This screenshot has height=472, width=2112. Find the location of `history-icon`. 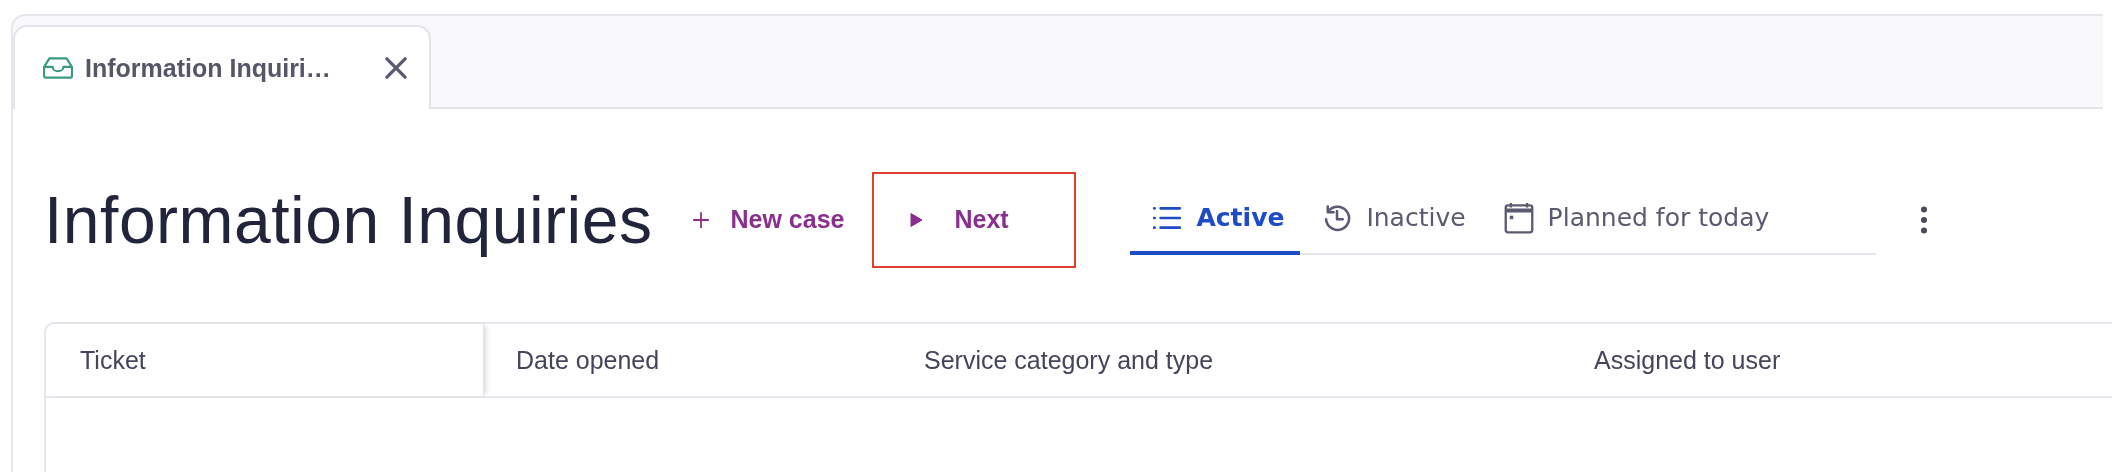

history-icon is located at coordinates (1337, 217).